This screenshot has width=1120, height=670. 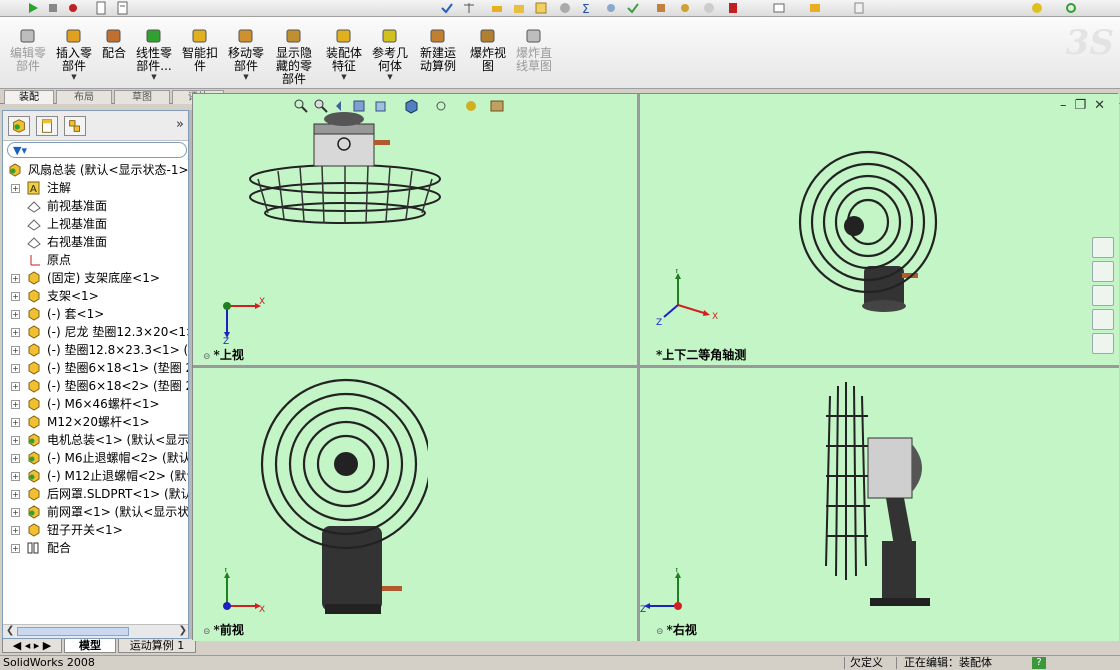 I want to click on checkbox-icon, so click(x=541, y=8).